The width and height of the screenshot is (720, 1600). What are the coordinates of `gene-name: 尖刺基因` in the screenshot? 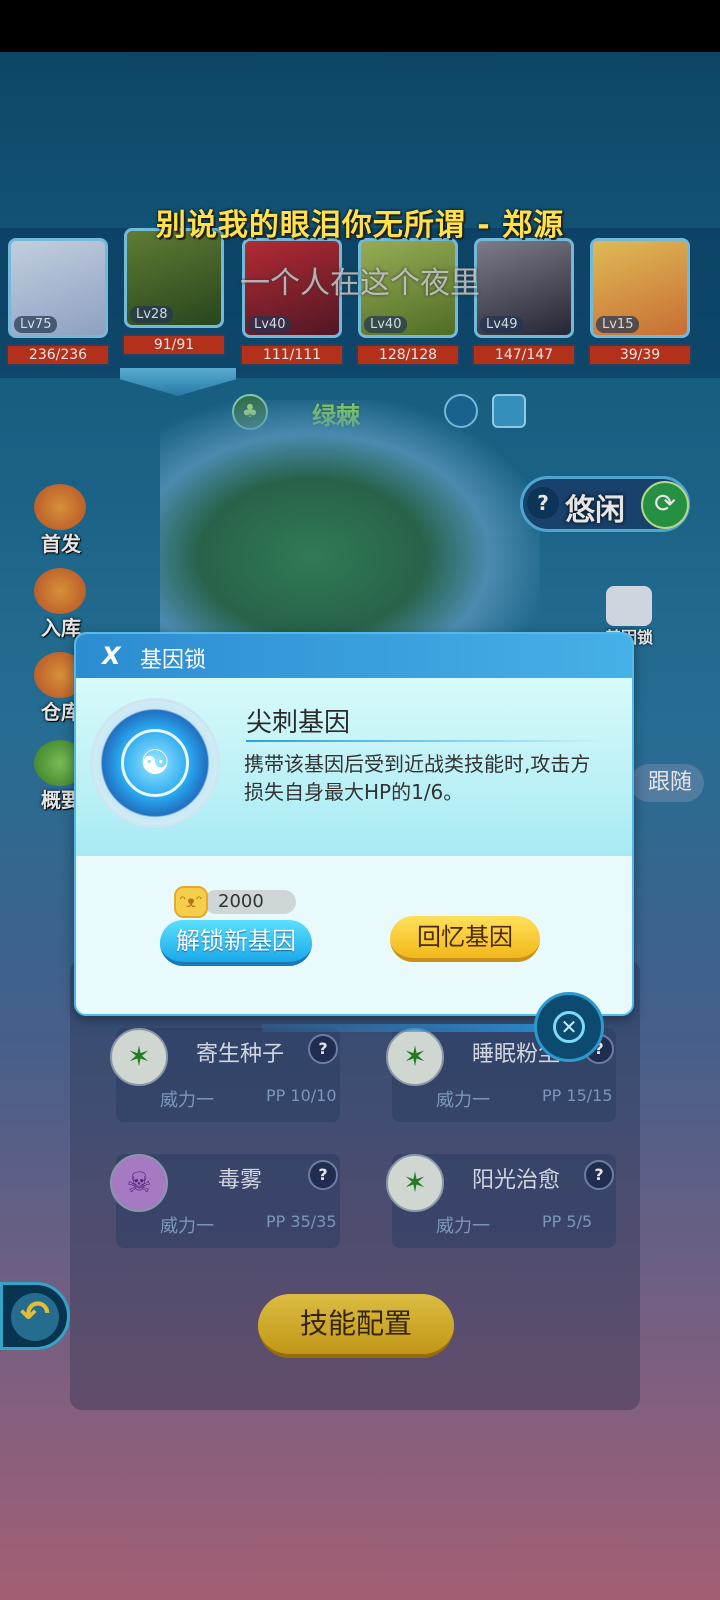 It's located at (298, 723).